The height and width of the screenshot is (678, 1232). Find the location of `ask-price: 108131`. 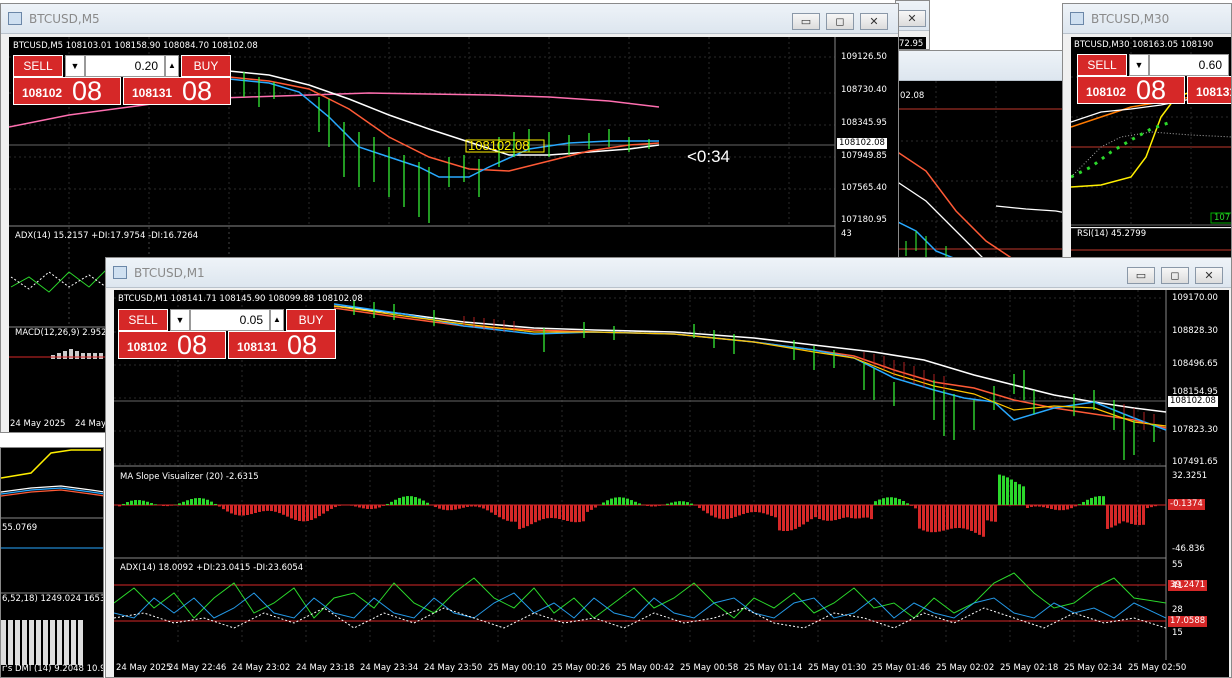

ask-price: 108131 is located at coordinates (1209, 90).